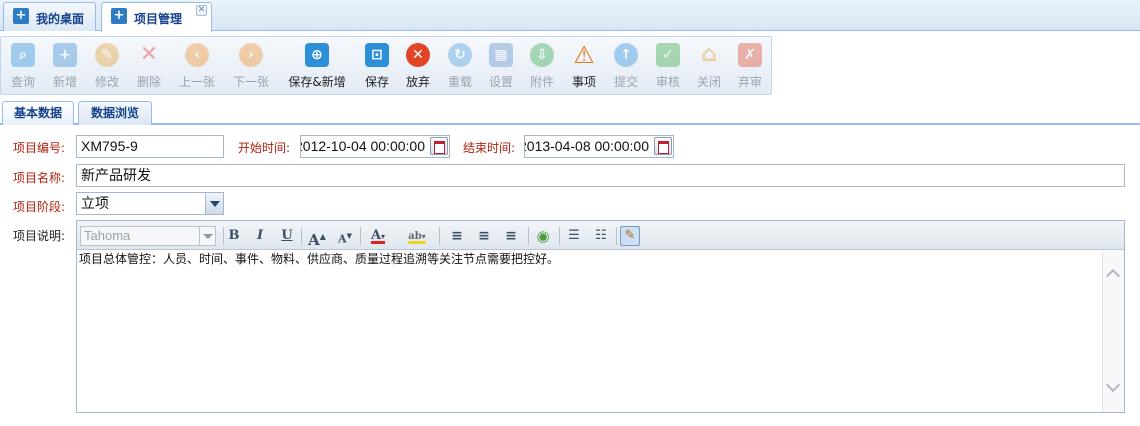  What do you see at coordinates (317, 55) in the screenshot?
I see `cart-plus-icon: ⊕` at bounding box center [317, 55].